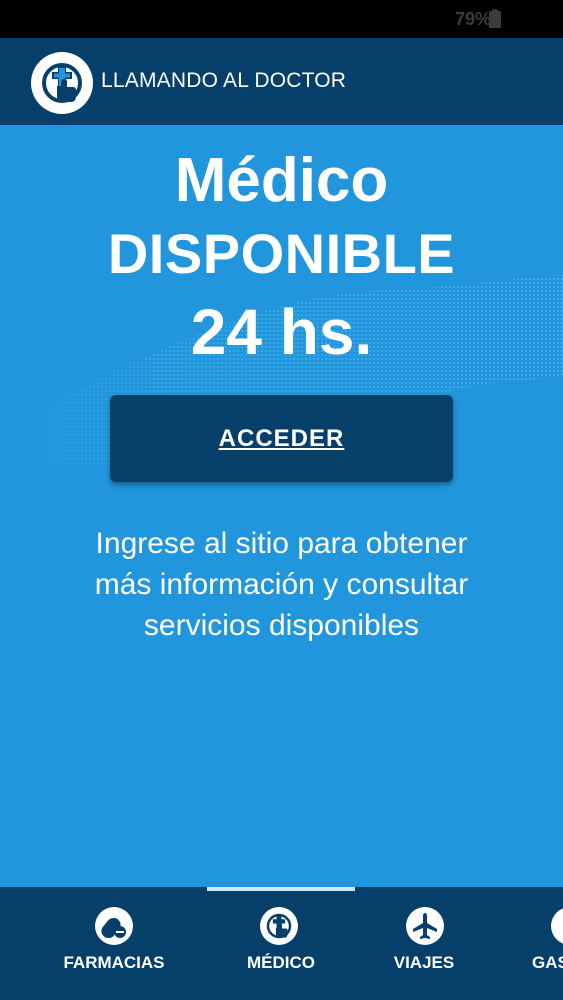 Image resolution: width=563 pixels, height=1000 pixels. Describe the element at coordinates (281, 19) in the screenshot. I see `status-bar: 79%` at that location.